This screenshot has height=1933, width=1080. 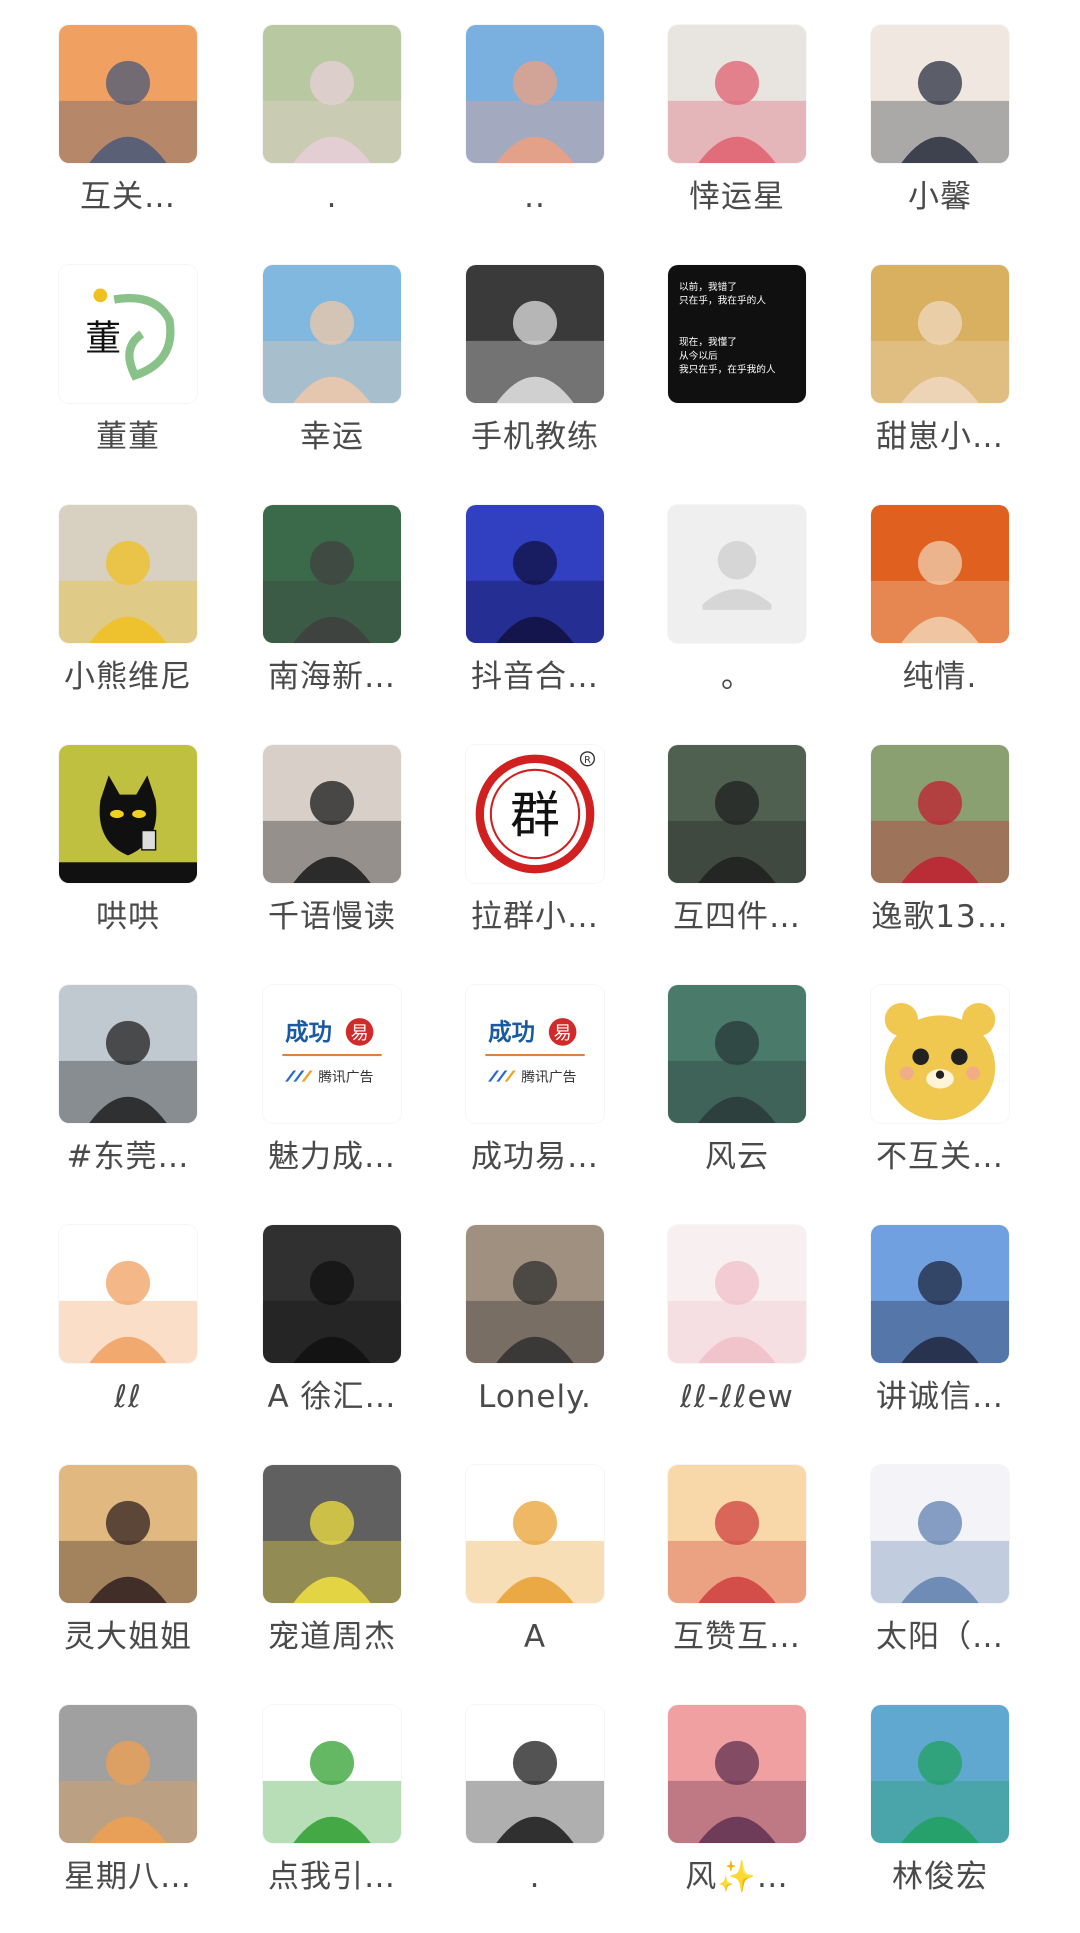 I want to click on contact-item: 幸运, so click(x=332, y=365).